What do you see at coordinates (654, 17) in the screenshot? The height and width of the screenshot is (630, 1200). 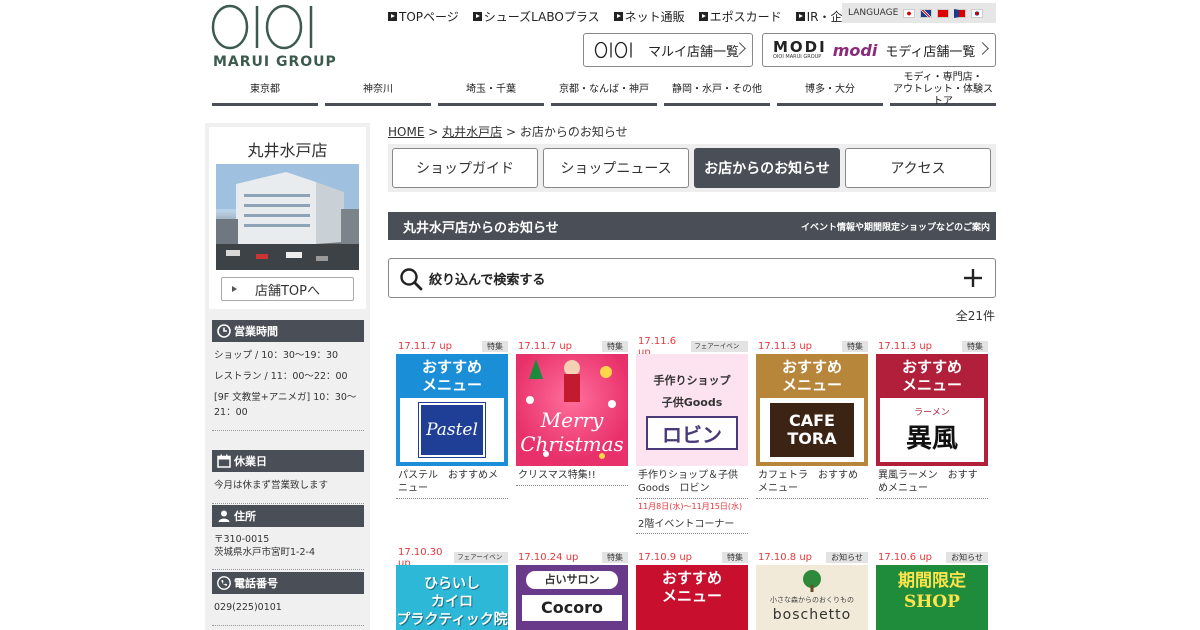 I see `topnav-label: ネット通販` at bounding box center [654, 17].